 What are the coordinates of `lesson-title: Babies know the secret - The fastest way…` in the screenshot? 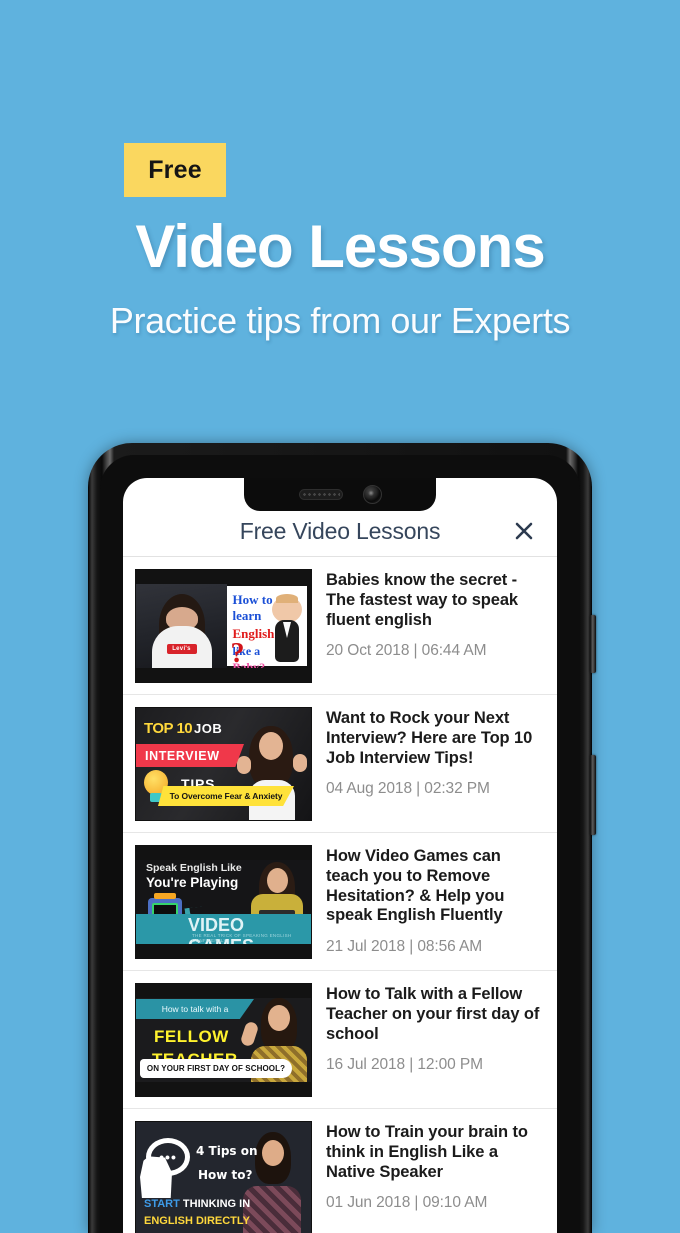 It's located at (422, 600).